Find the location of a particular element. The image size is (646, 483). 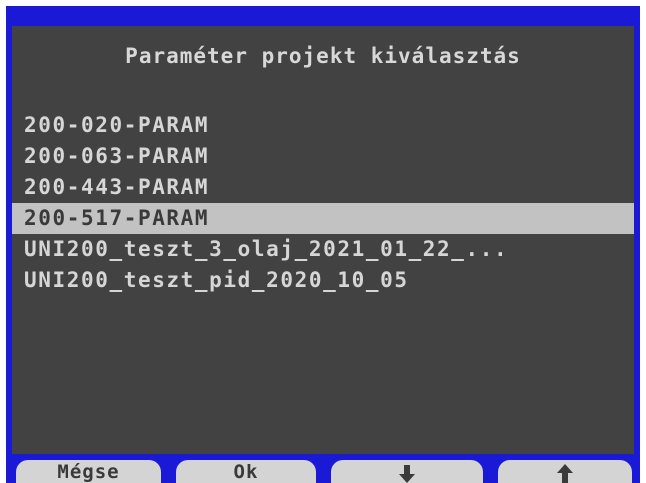

ok-button: Ok is located at coordinates (246, 471).